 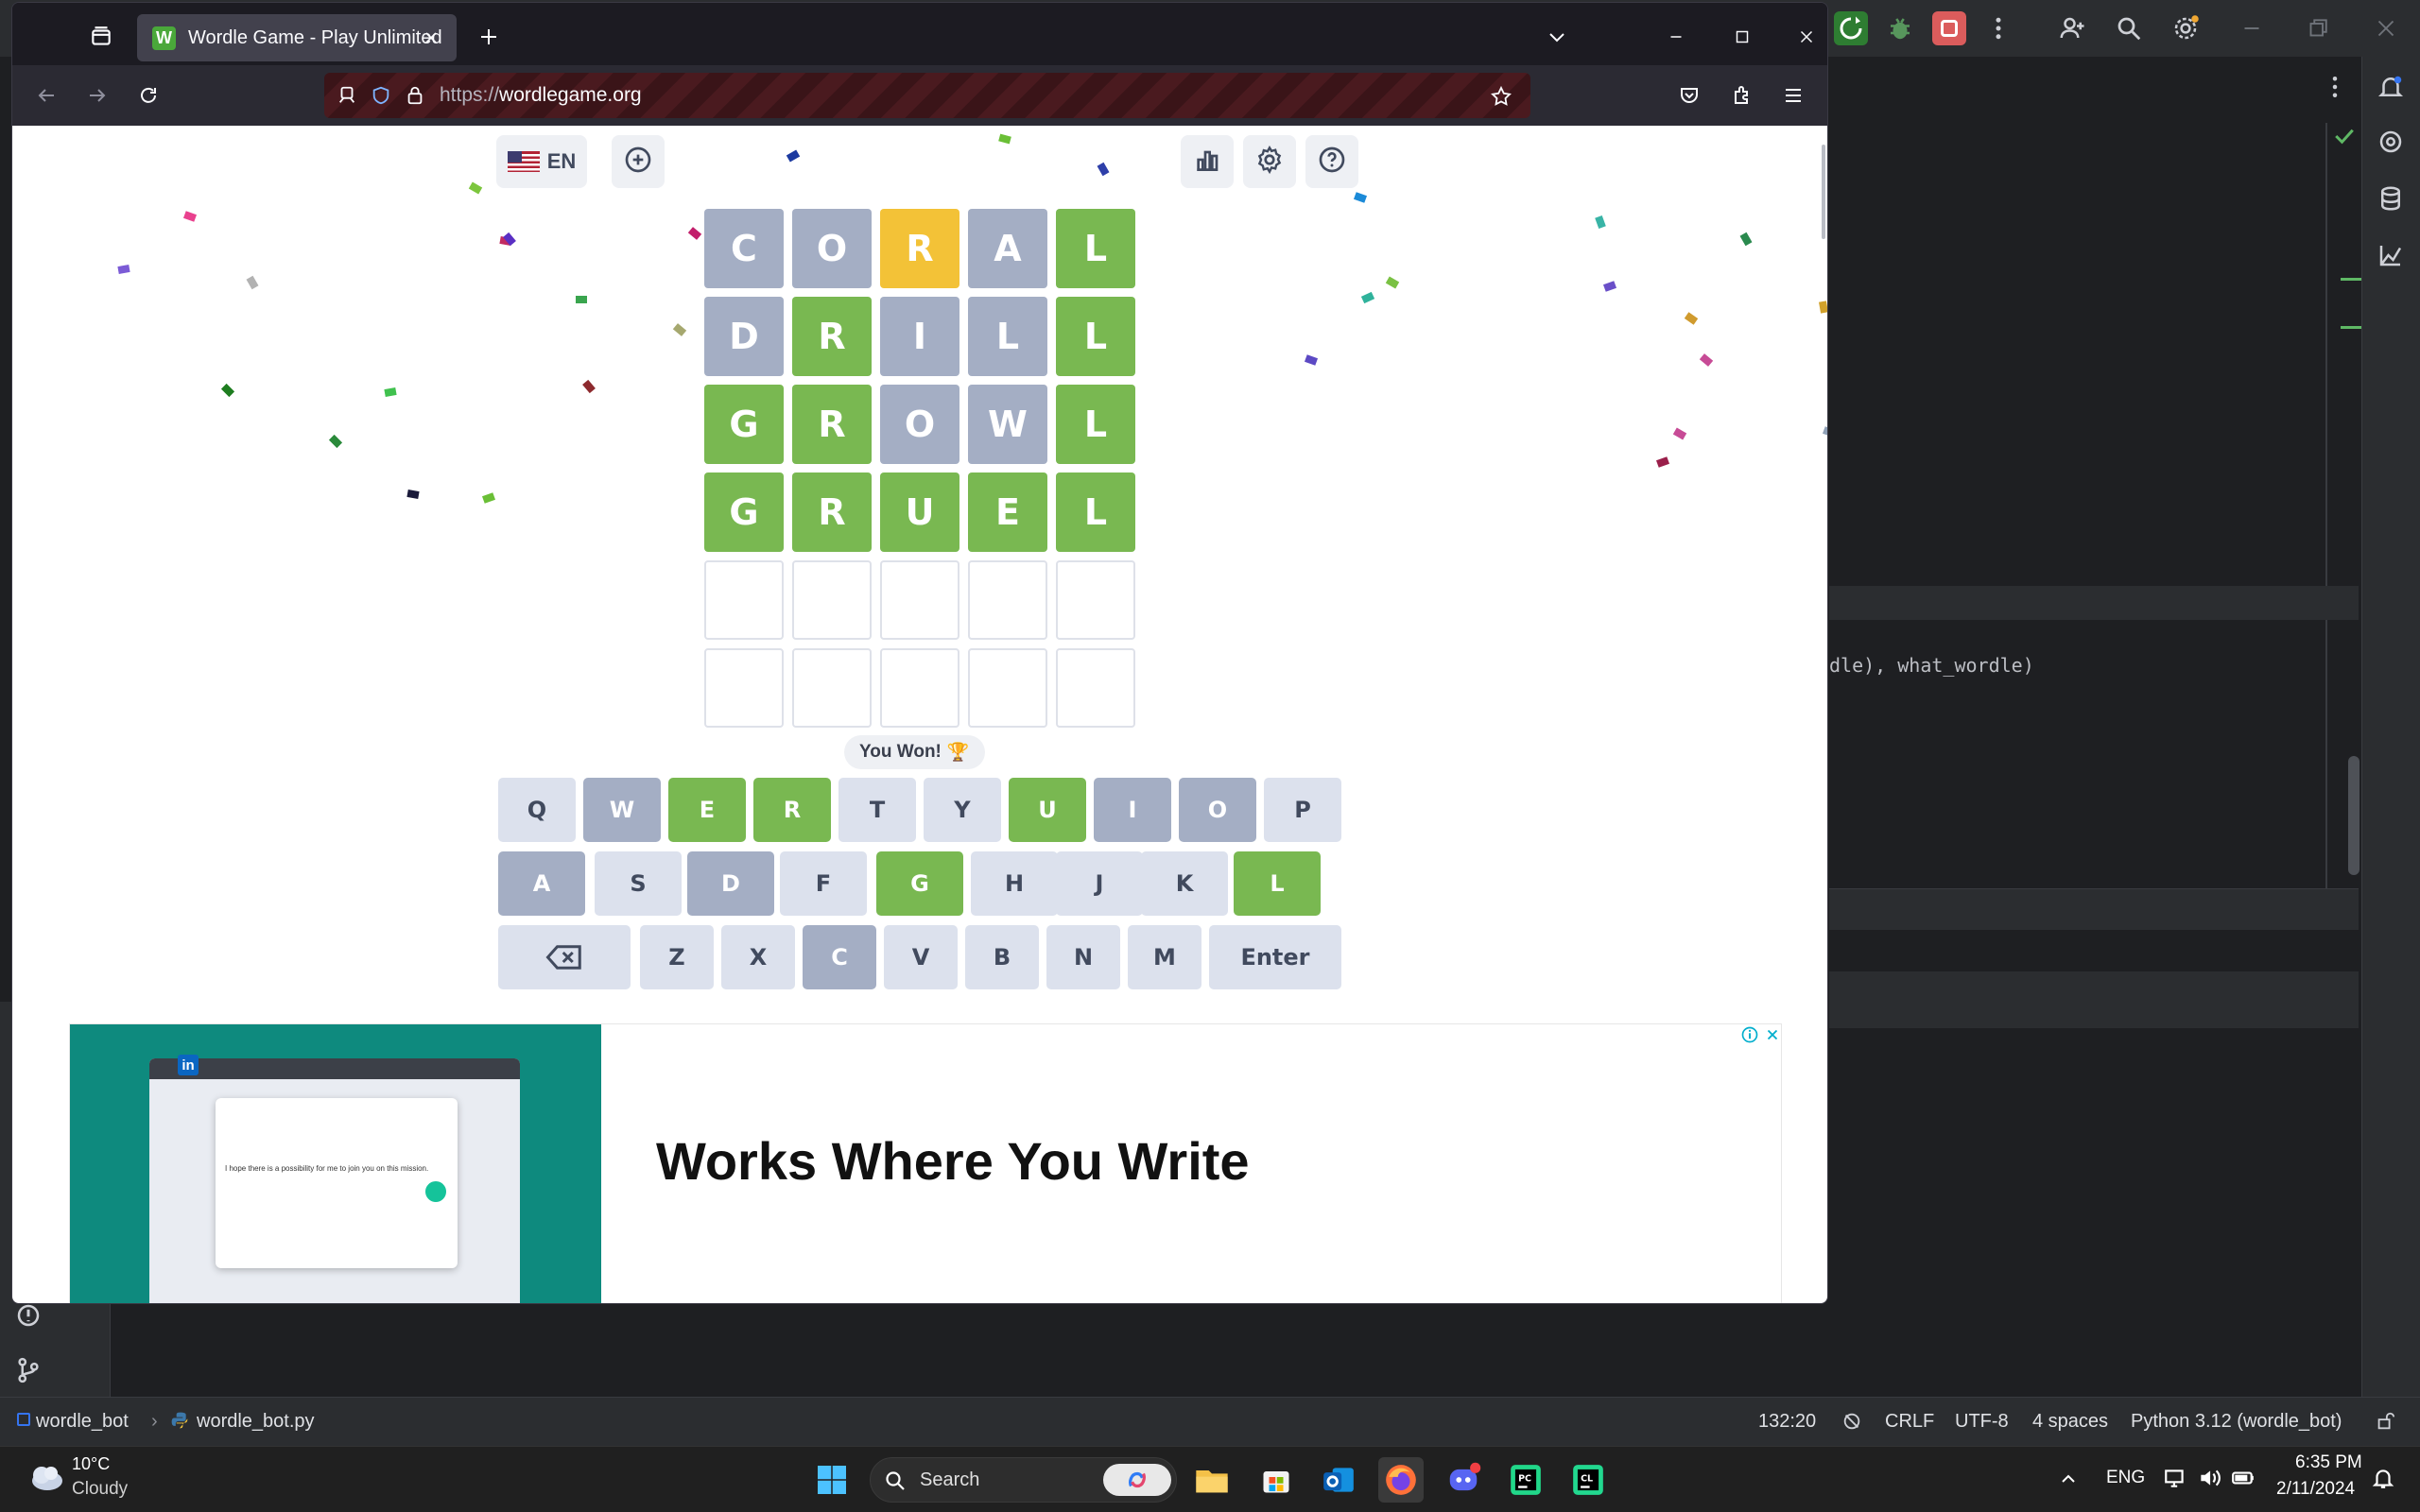 I want to click on ad-headline: Works Where You Write, so click(x=953, y=1161).